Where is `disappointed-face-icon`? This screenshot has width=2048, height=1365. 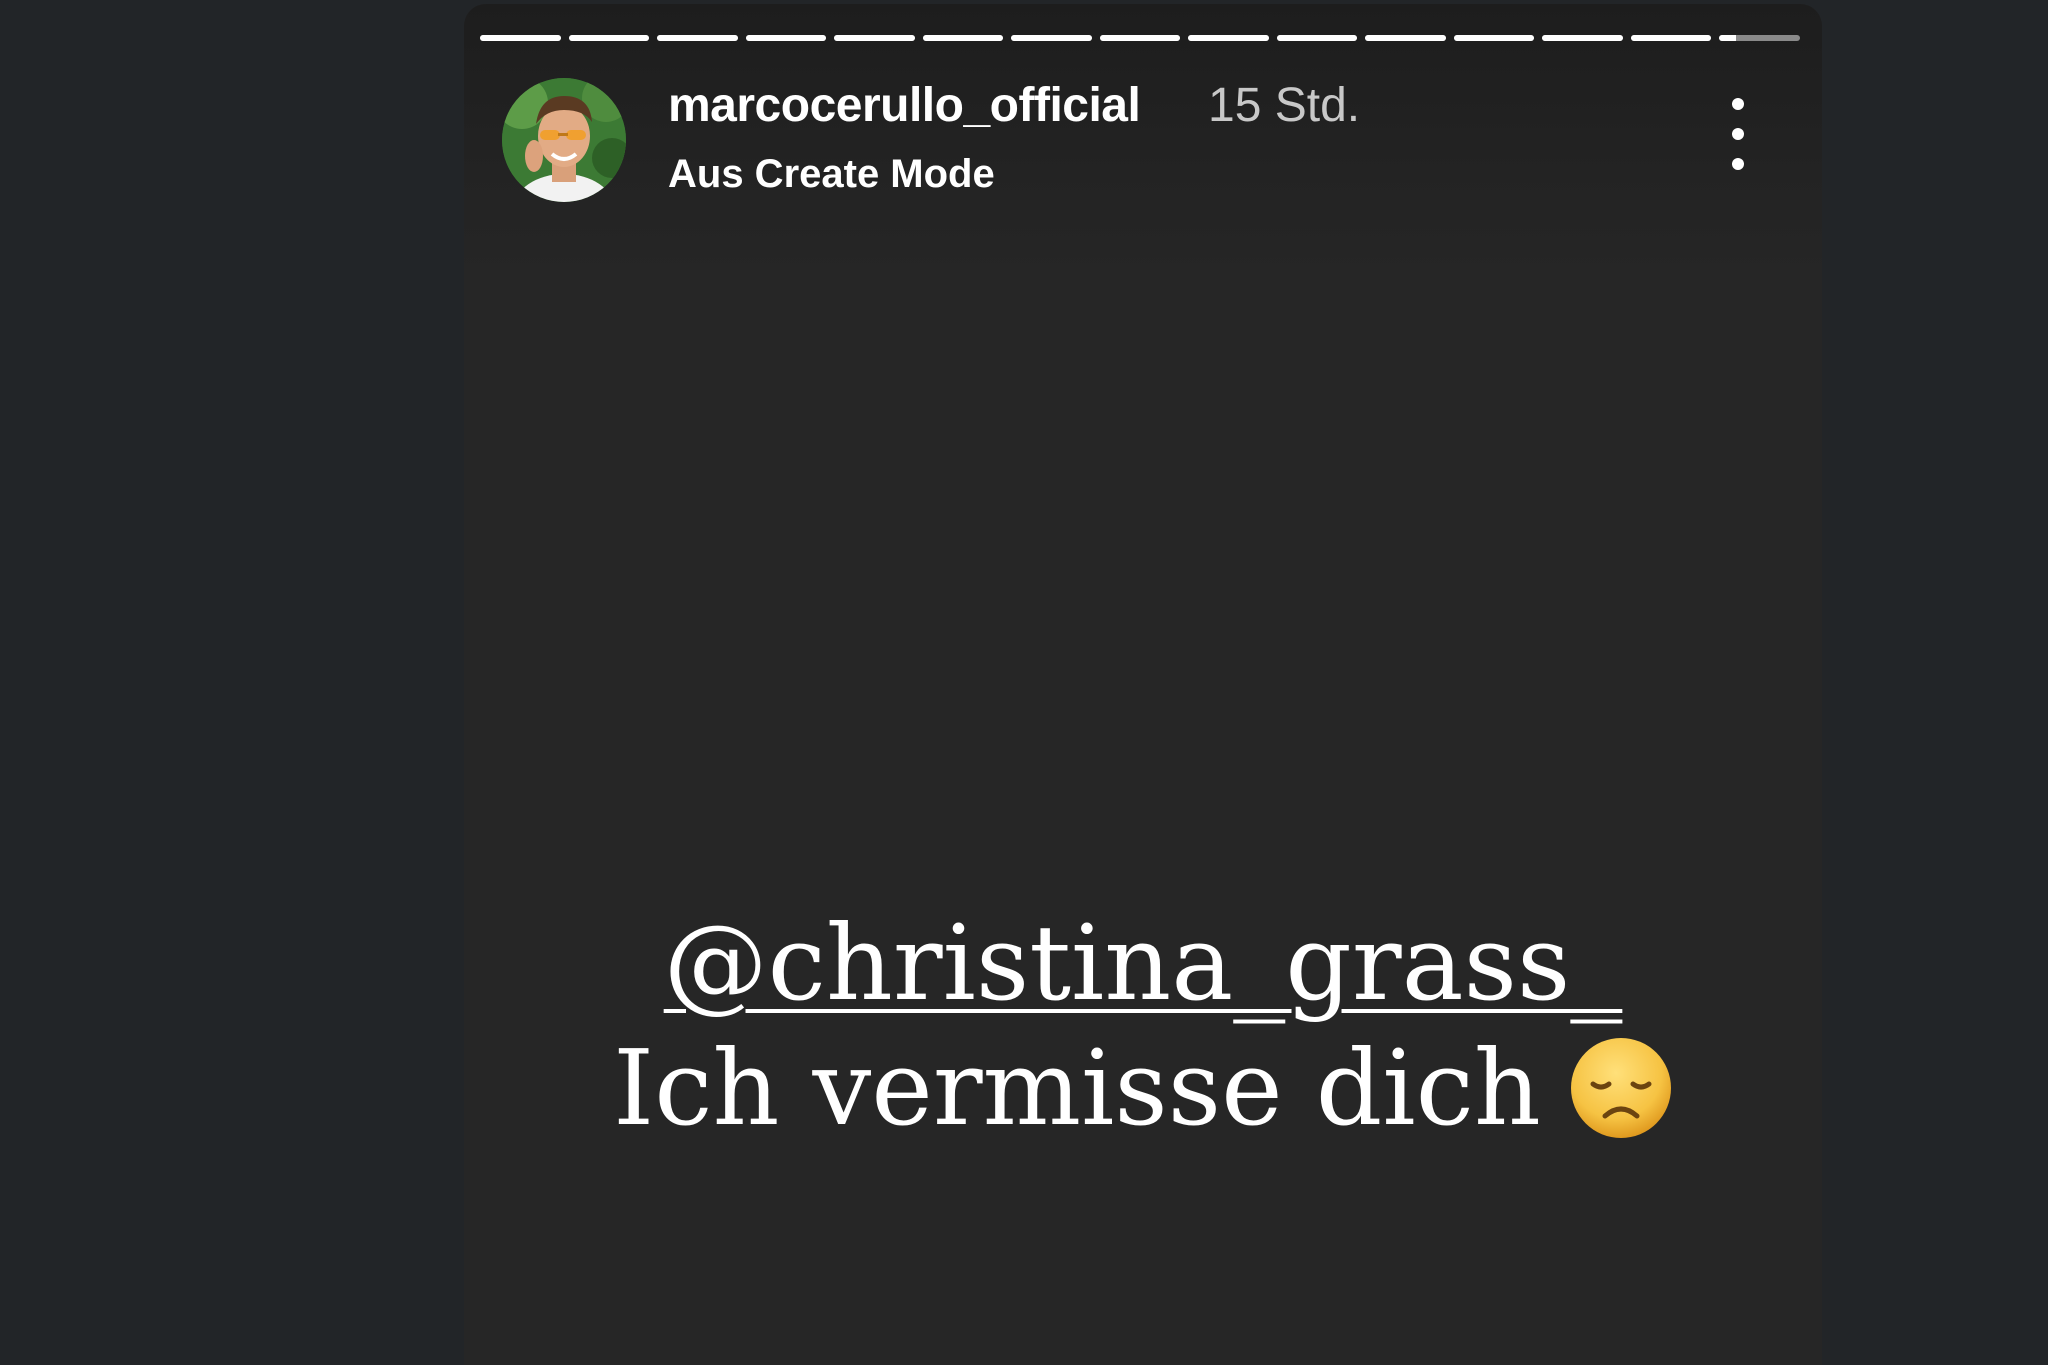 disappointed-face-icon is located at coordinates (1620, 1088).